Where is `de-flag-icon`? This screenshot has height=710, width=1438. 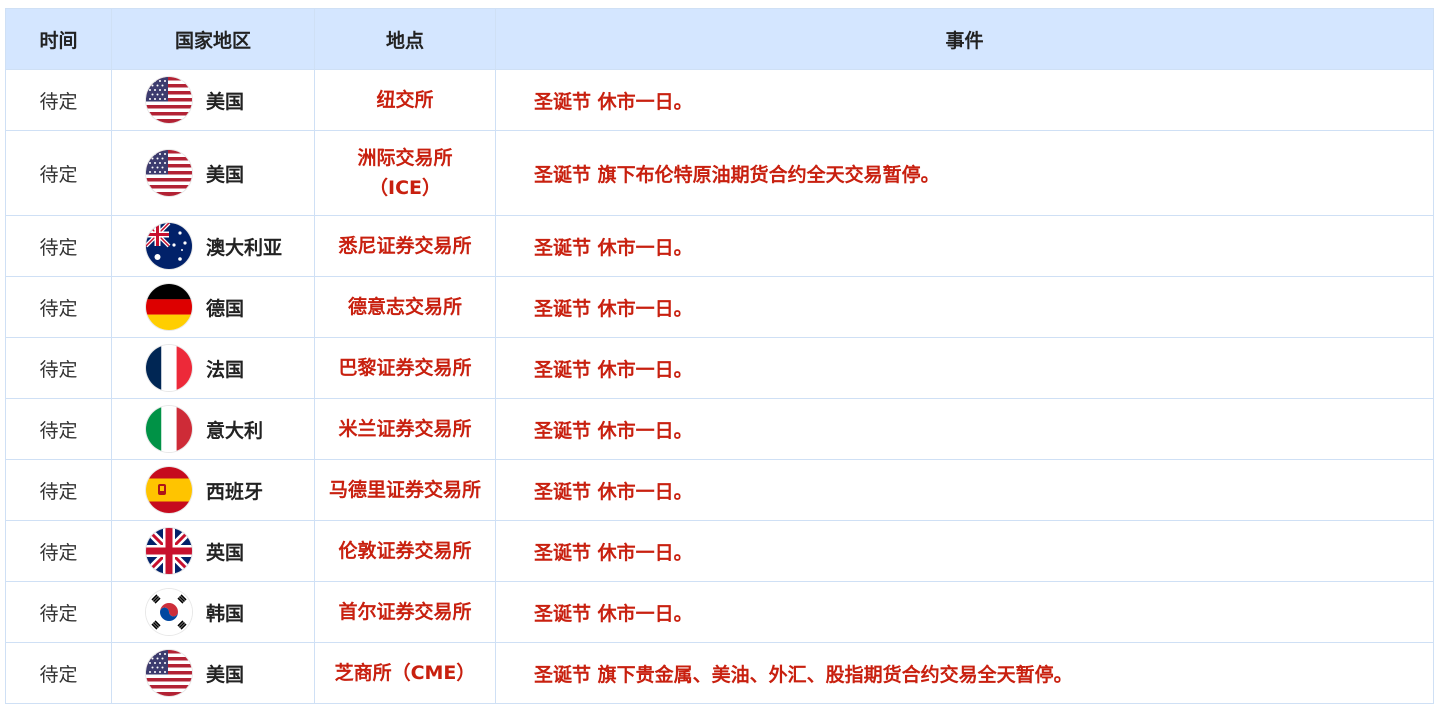
de-flag-icon is located at coordinates (169, 307).